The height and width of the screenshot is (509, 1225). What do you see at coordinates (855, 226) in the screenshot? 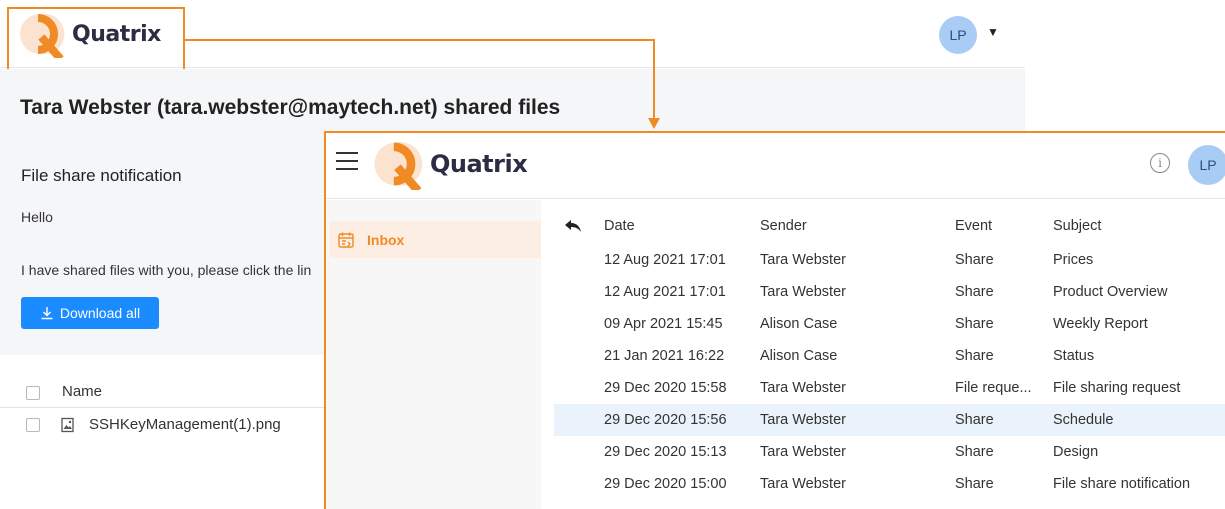
I see `column-sender-header: Sender` at bounding box center [855, 226].